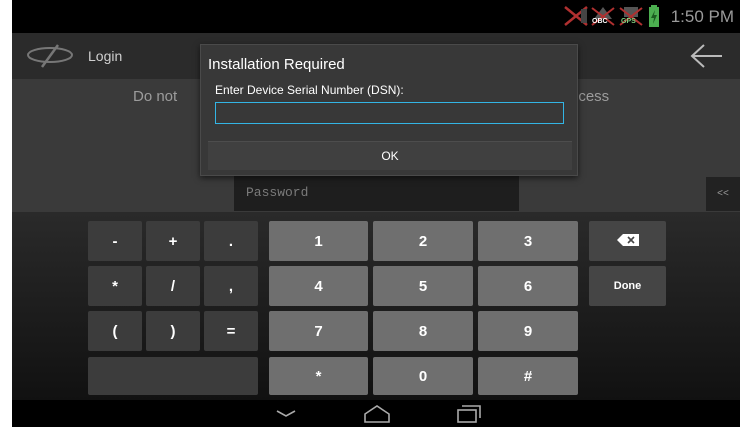 This screenshot has width=740, height=427. I want to click on back-chevron-icon, so click(286, 414).